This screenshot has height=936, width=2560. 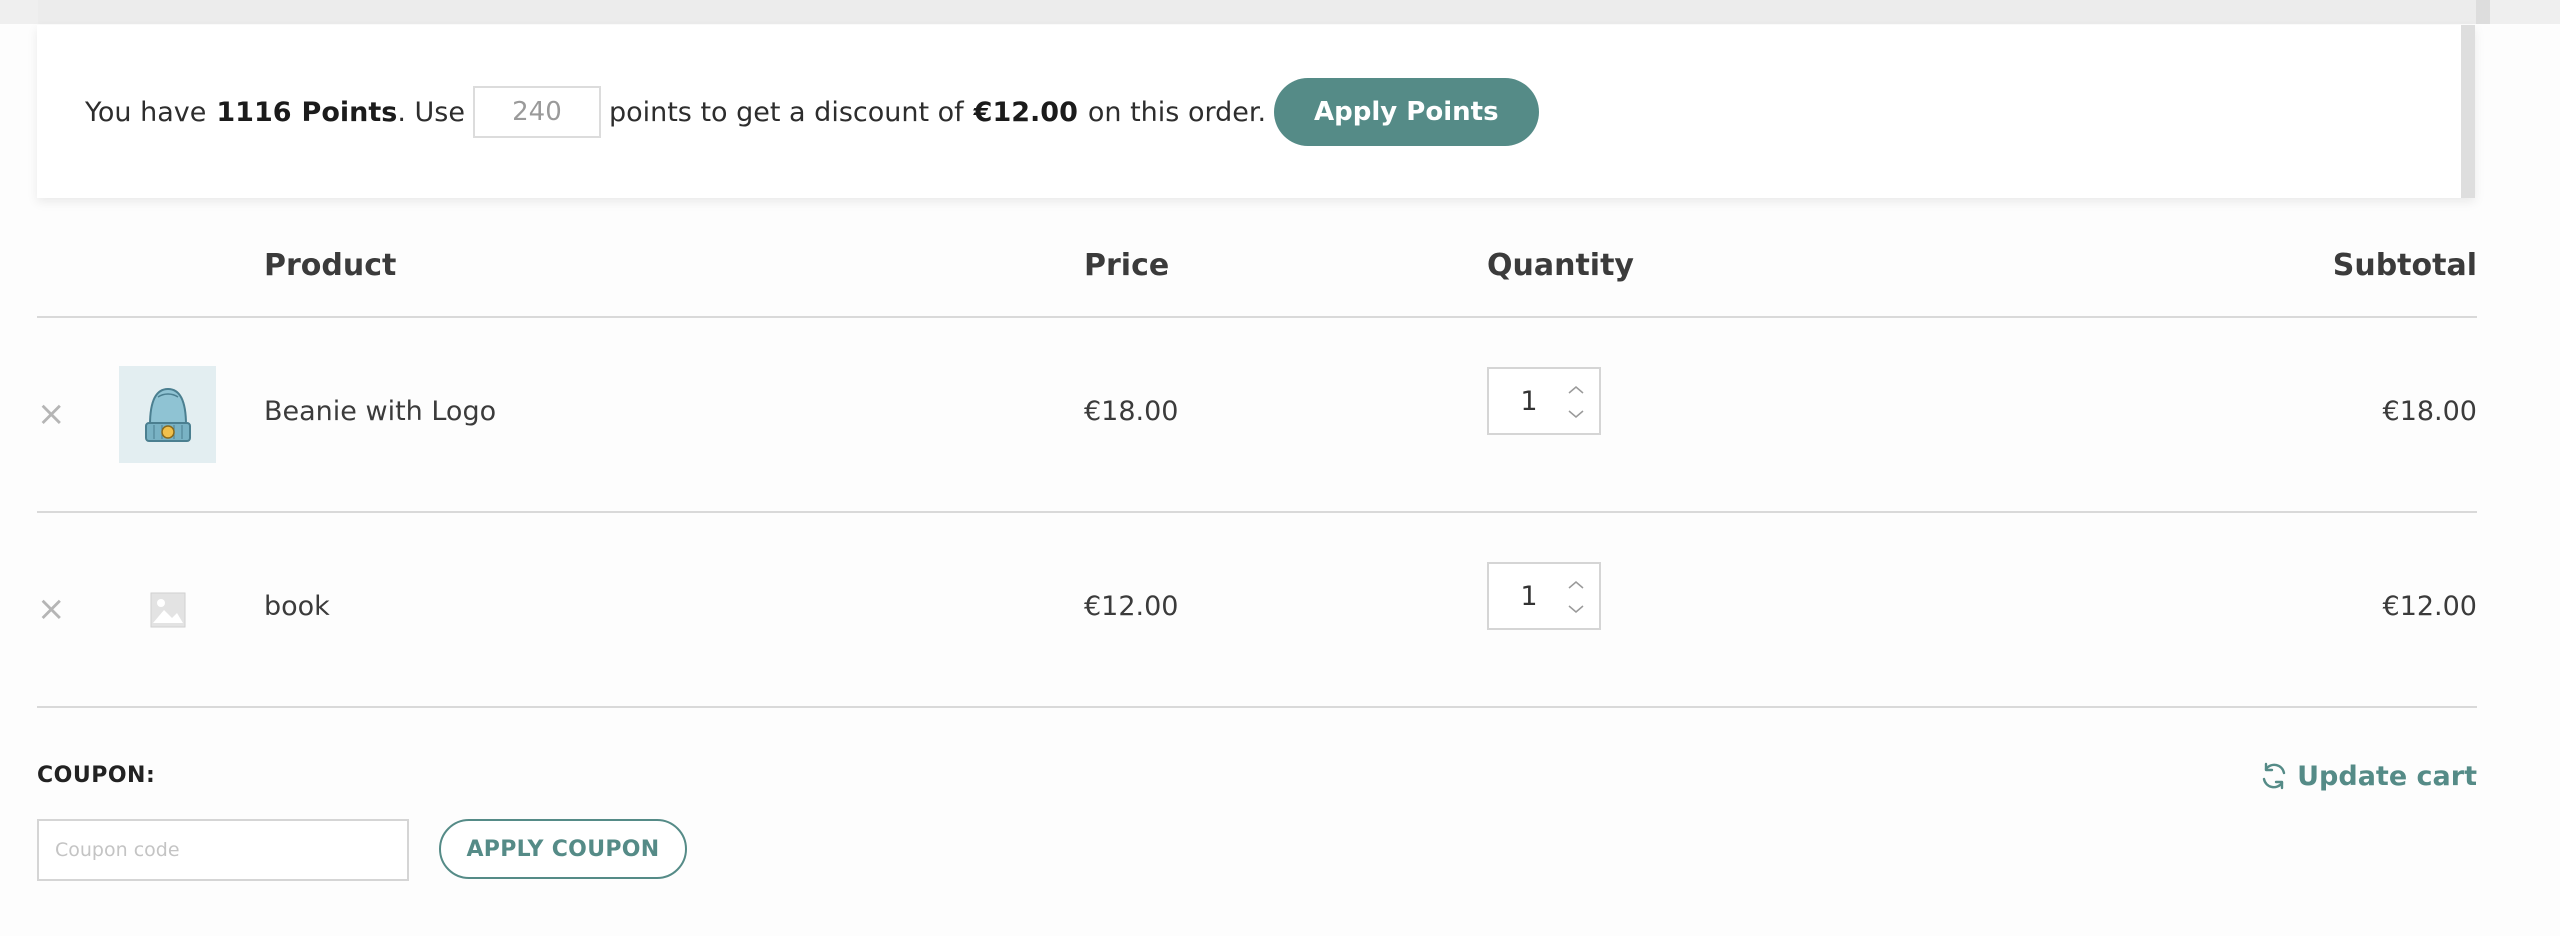 What do you see at coordinates (1025, 112) in the screenshot?
I see `discount-amount: €12.00` at bounding box center [1025, 112].